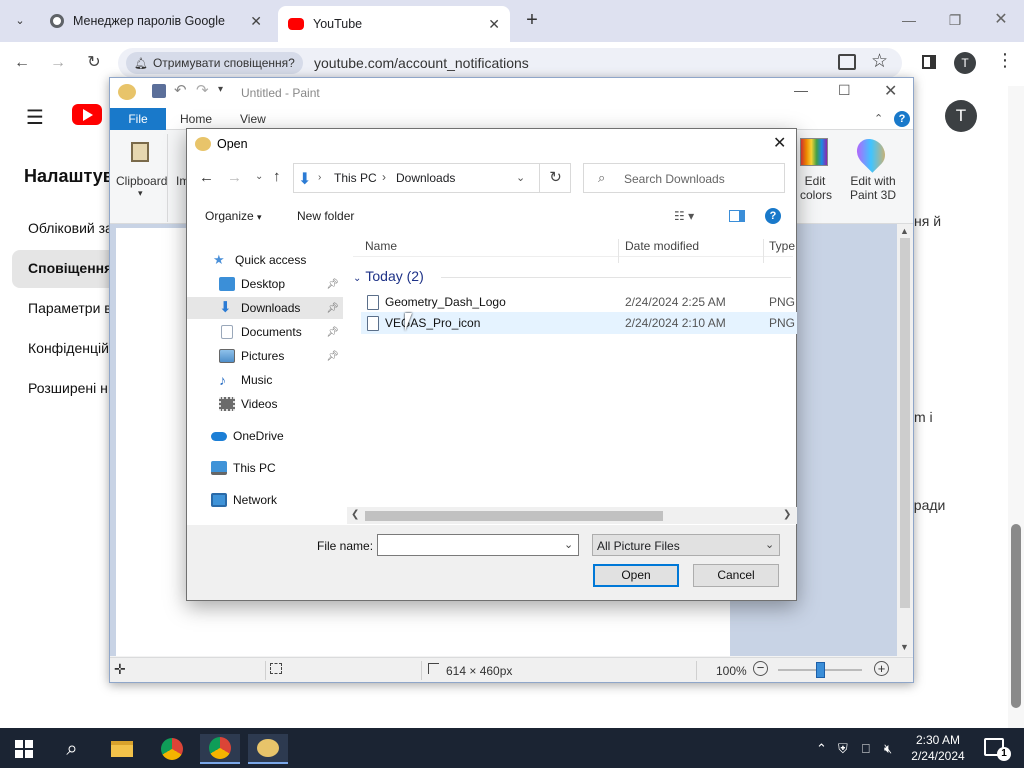 The image size is (1024, 768). What do you see at coordinates (265, 260) in the screenshot?
I see `nav-quick-access: ★ Quick access` at bounding box center [265, 260].